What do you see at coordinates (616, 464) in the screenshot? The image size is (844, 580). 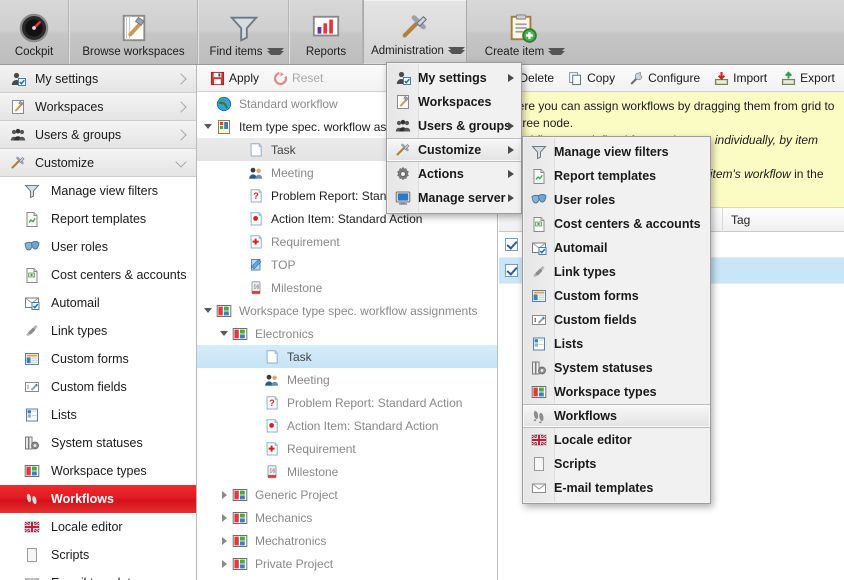 I see `menu-item-scripts: Scripts` at bounding box center [616, 464].